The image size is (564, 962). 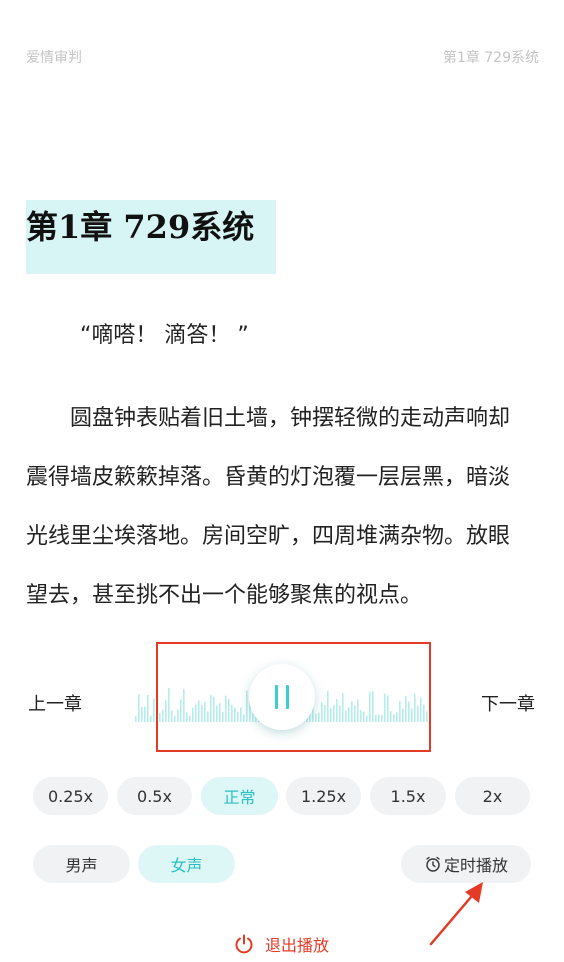 What do you see at coordinates (186, 864) in the screenshot?
I see `voice-option-female: 女声` at bounding box center [186, 864].